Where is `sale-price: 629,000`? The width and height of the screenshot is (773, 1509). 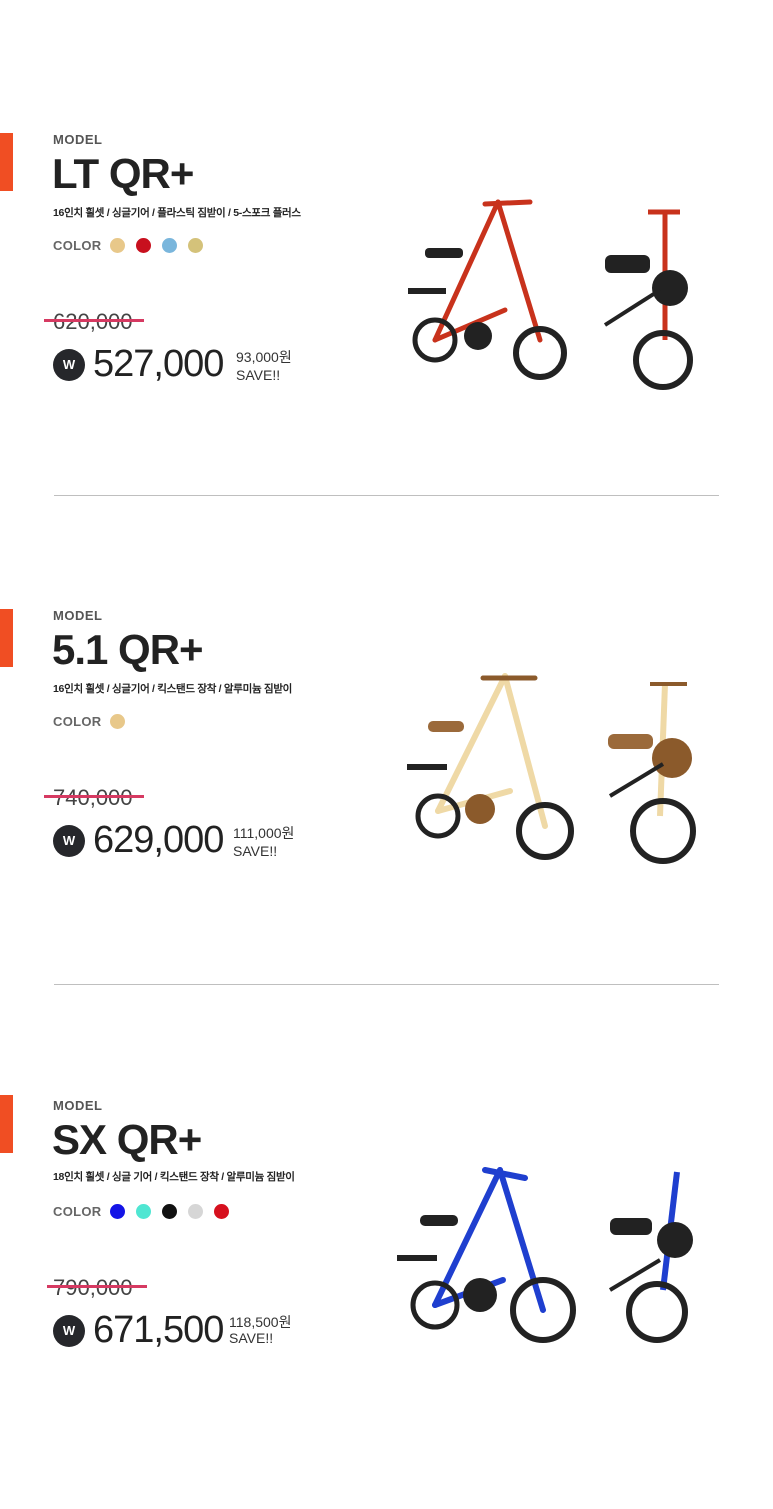 sale-price: 629,000 is located at coordinates (158, 840).